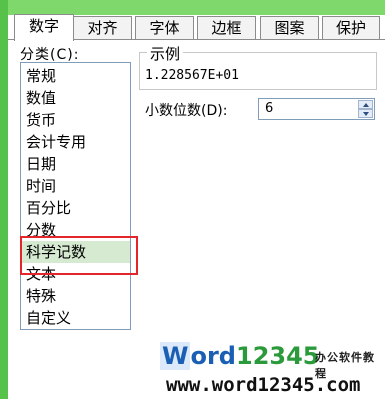  What do you see at coordinates (75, 120) in the screenshot?
I see `category-item-currency: 货币` at bounding box center [75, 120].